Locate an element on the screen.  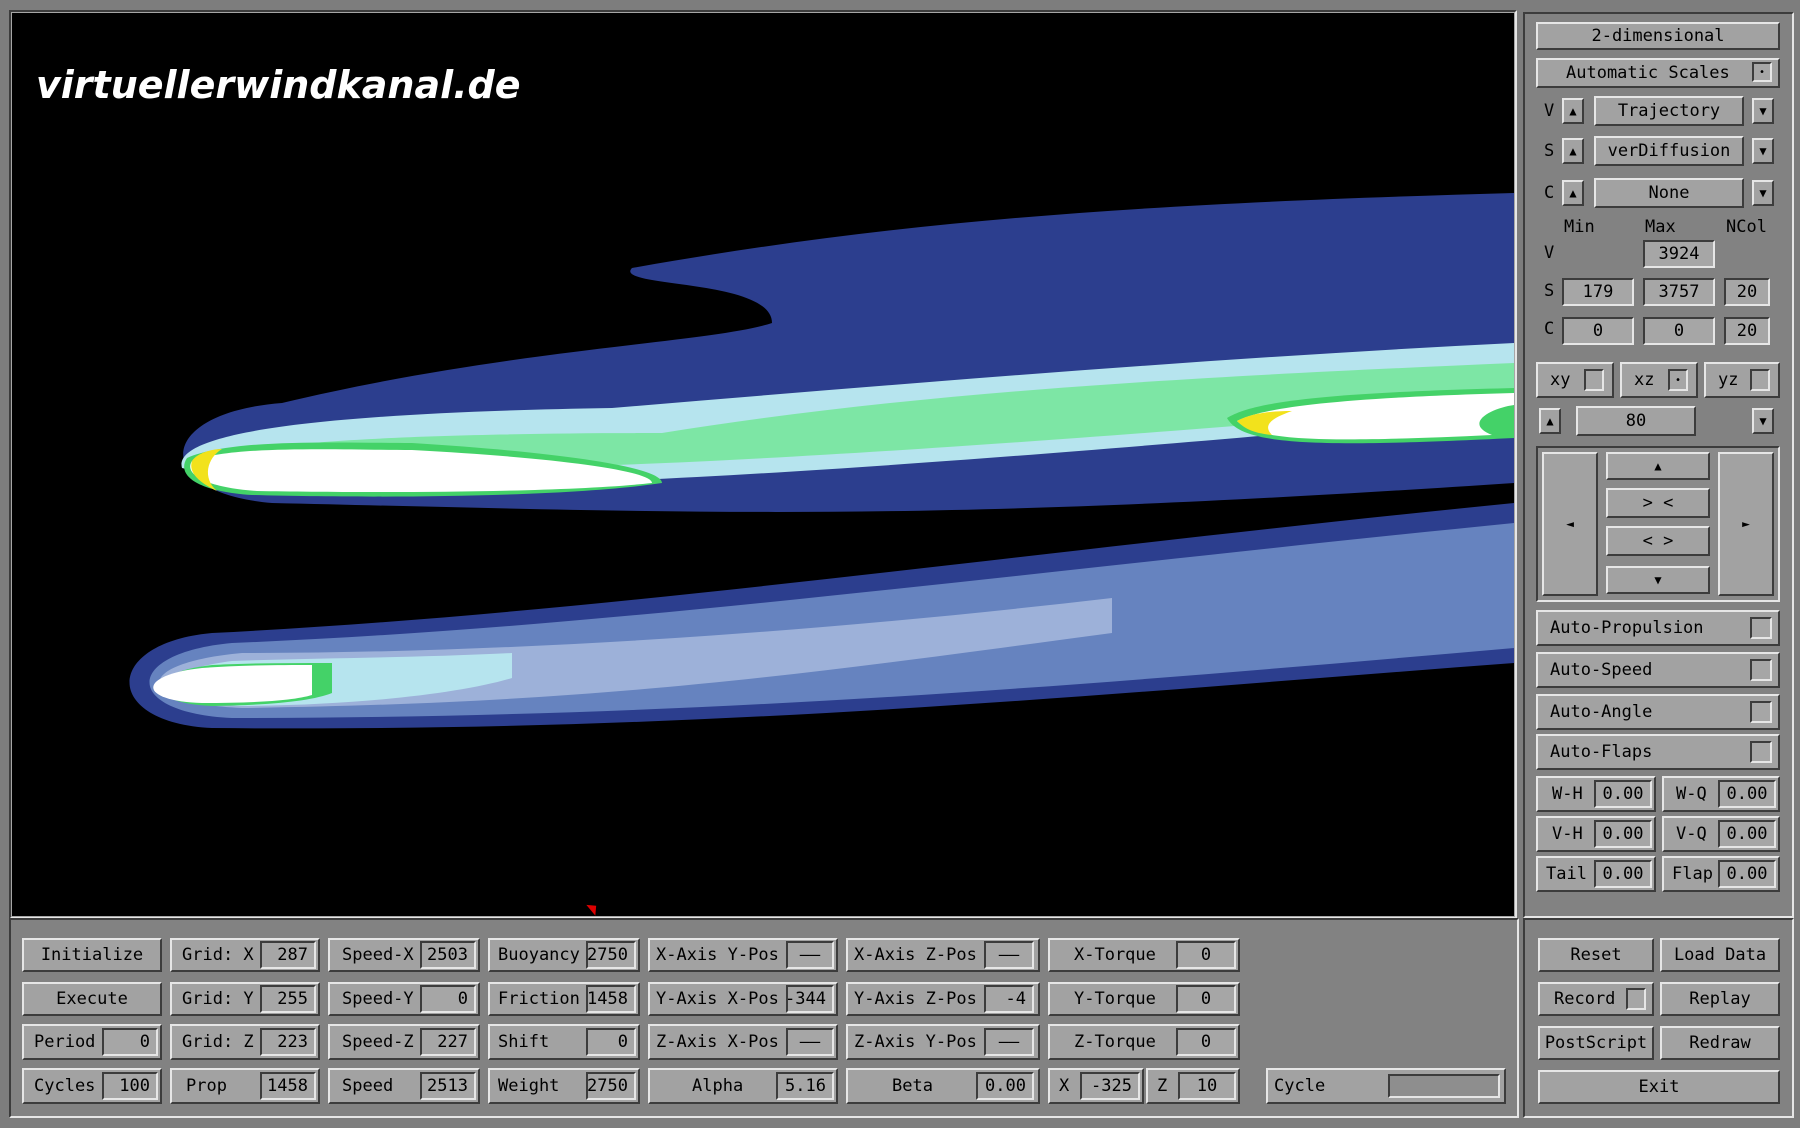
auto-flaps-checkbox is located at coordinates (1761, 752).